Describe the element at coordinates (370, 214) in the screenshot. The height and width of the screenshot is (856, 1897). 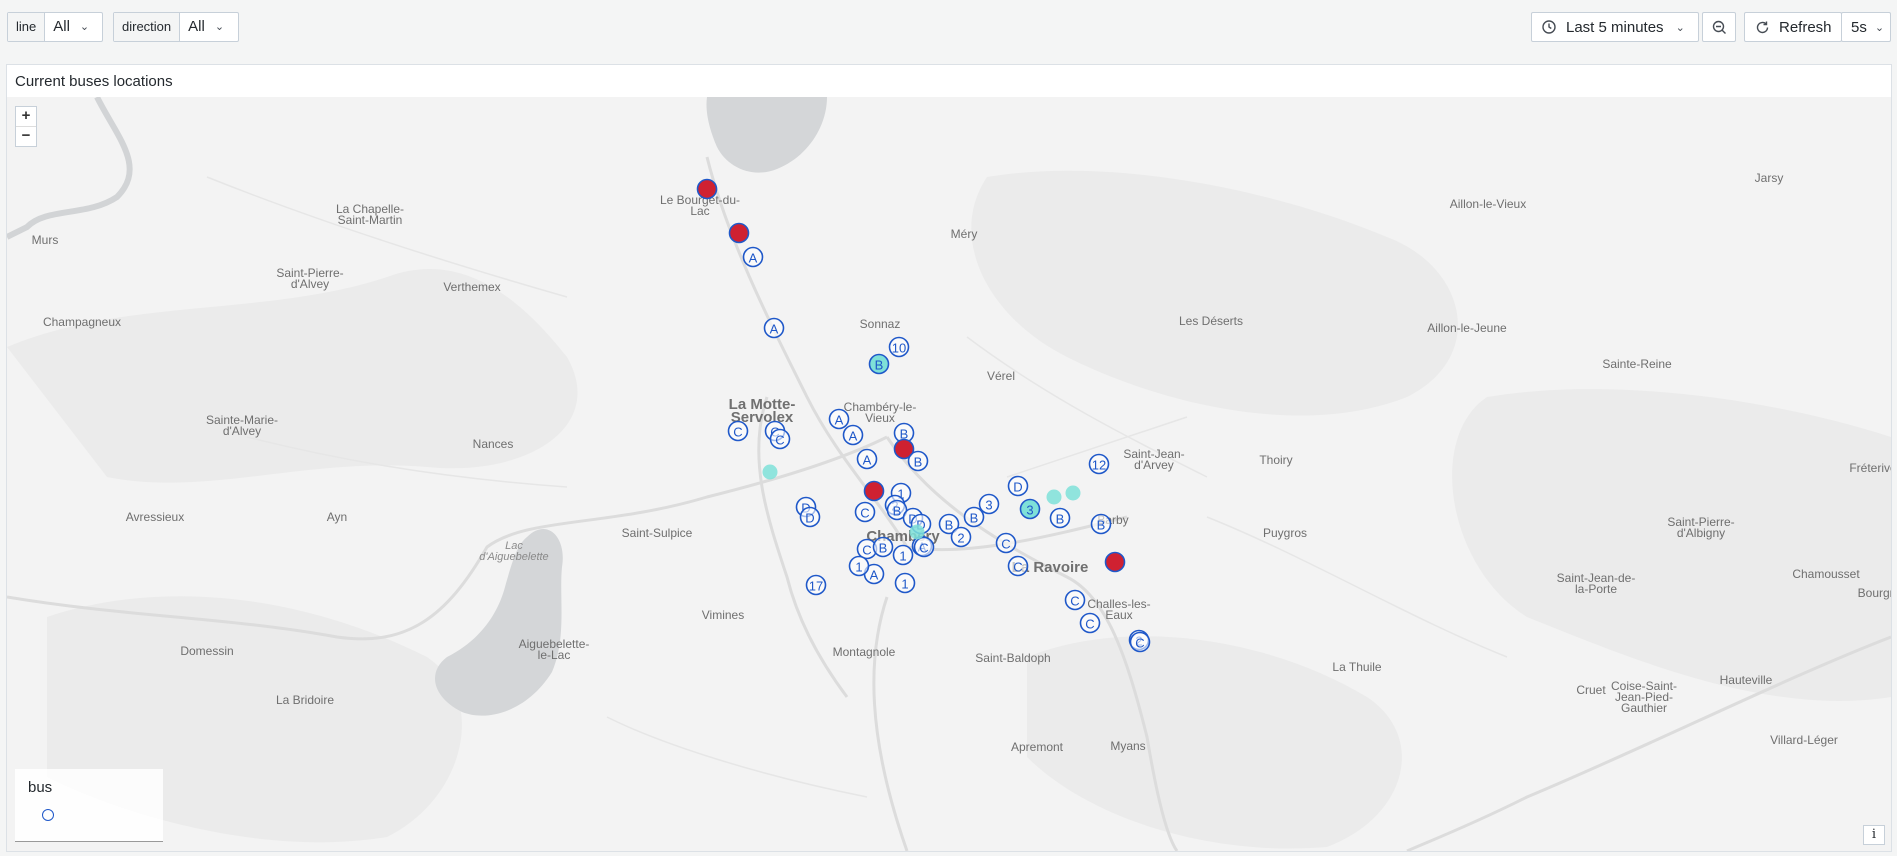
I see `place-label: La Chapelle-Saint-Martin` at that location.